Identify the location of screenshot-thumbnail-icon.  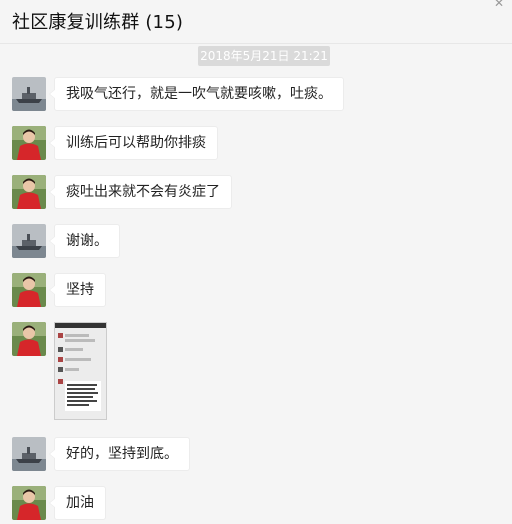
(80, 371).